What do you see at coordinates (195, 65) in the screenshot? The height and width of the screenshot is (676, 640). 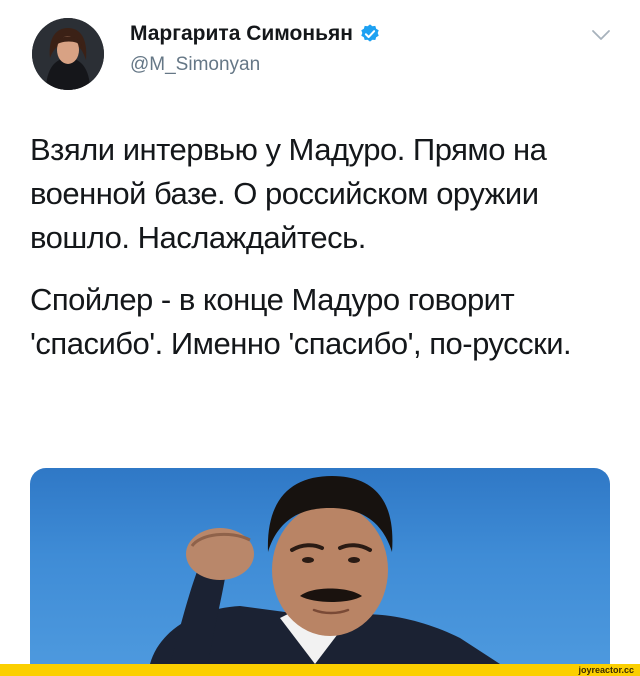 I see `author-handle: @M_Simonyan` at bounding box center [195, 65].